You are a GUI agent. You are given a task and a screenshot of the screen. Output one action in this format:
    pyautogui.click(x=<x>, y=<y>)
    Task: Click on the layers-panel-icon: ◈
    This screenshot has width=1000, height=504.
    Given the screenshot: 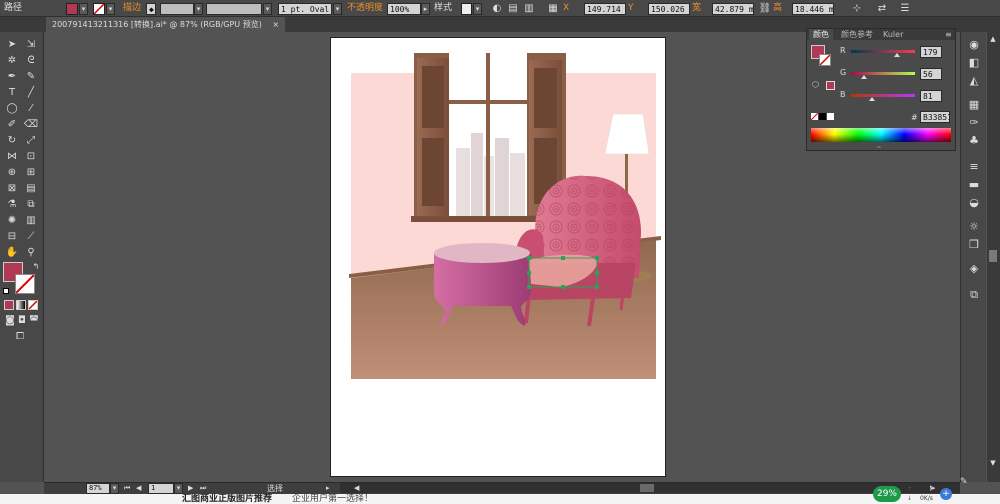 What is the action you would take?
    pyautogui.click(x=974, y=269)
    